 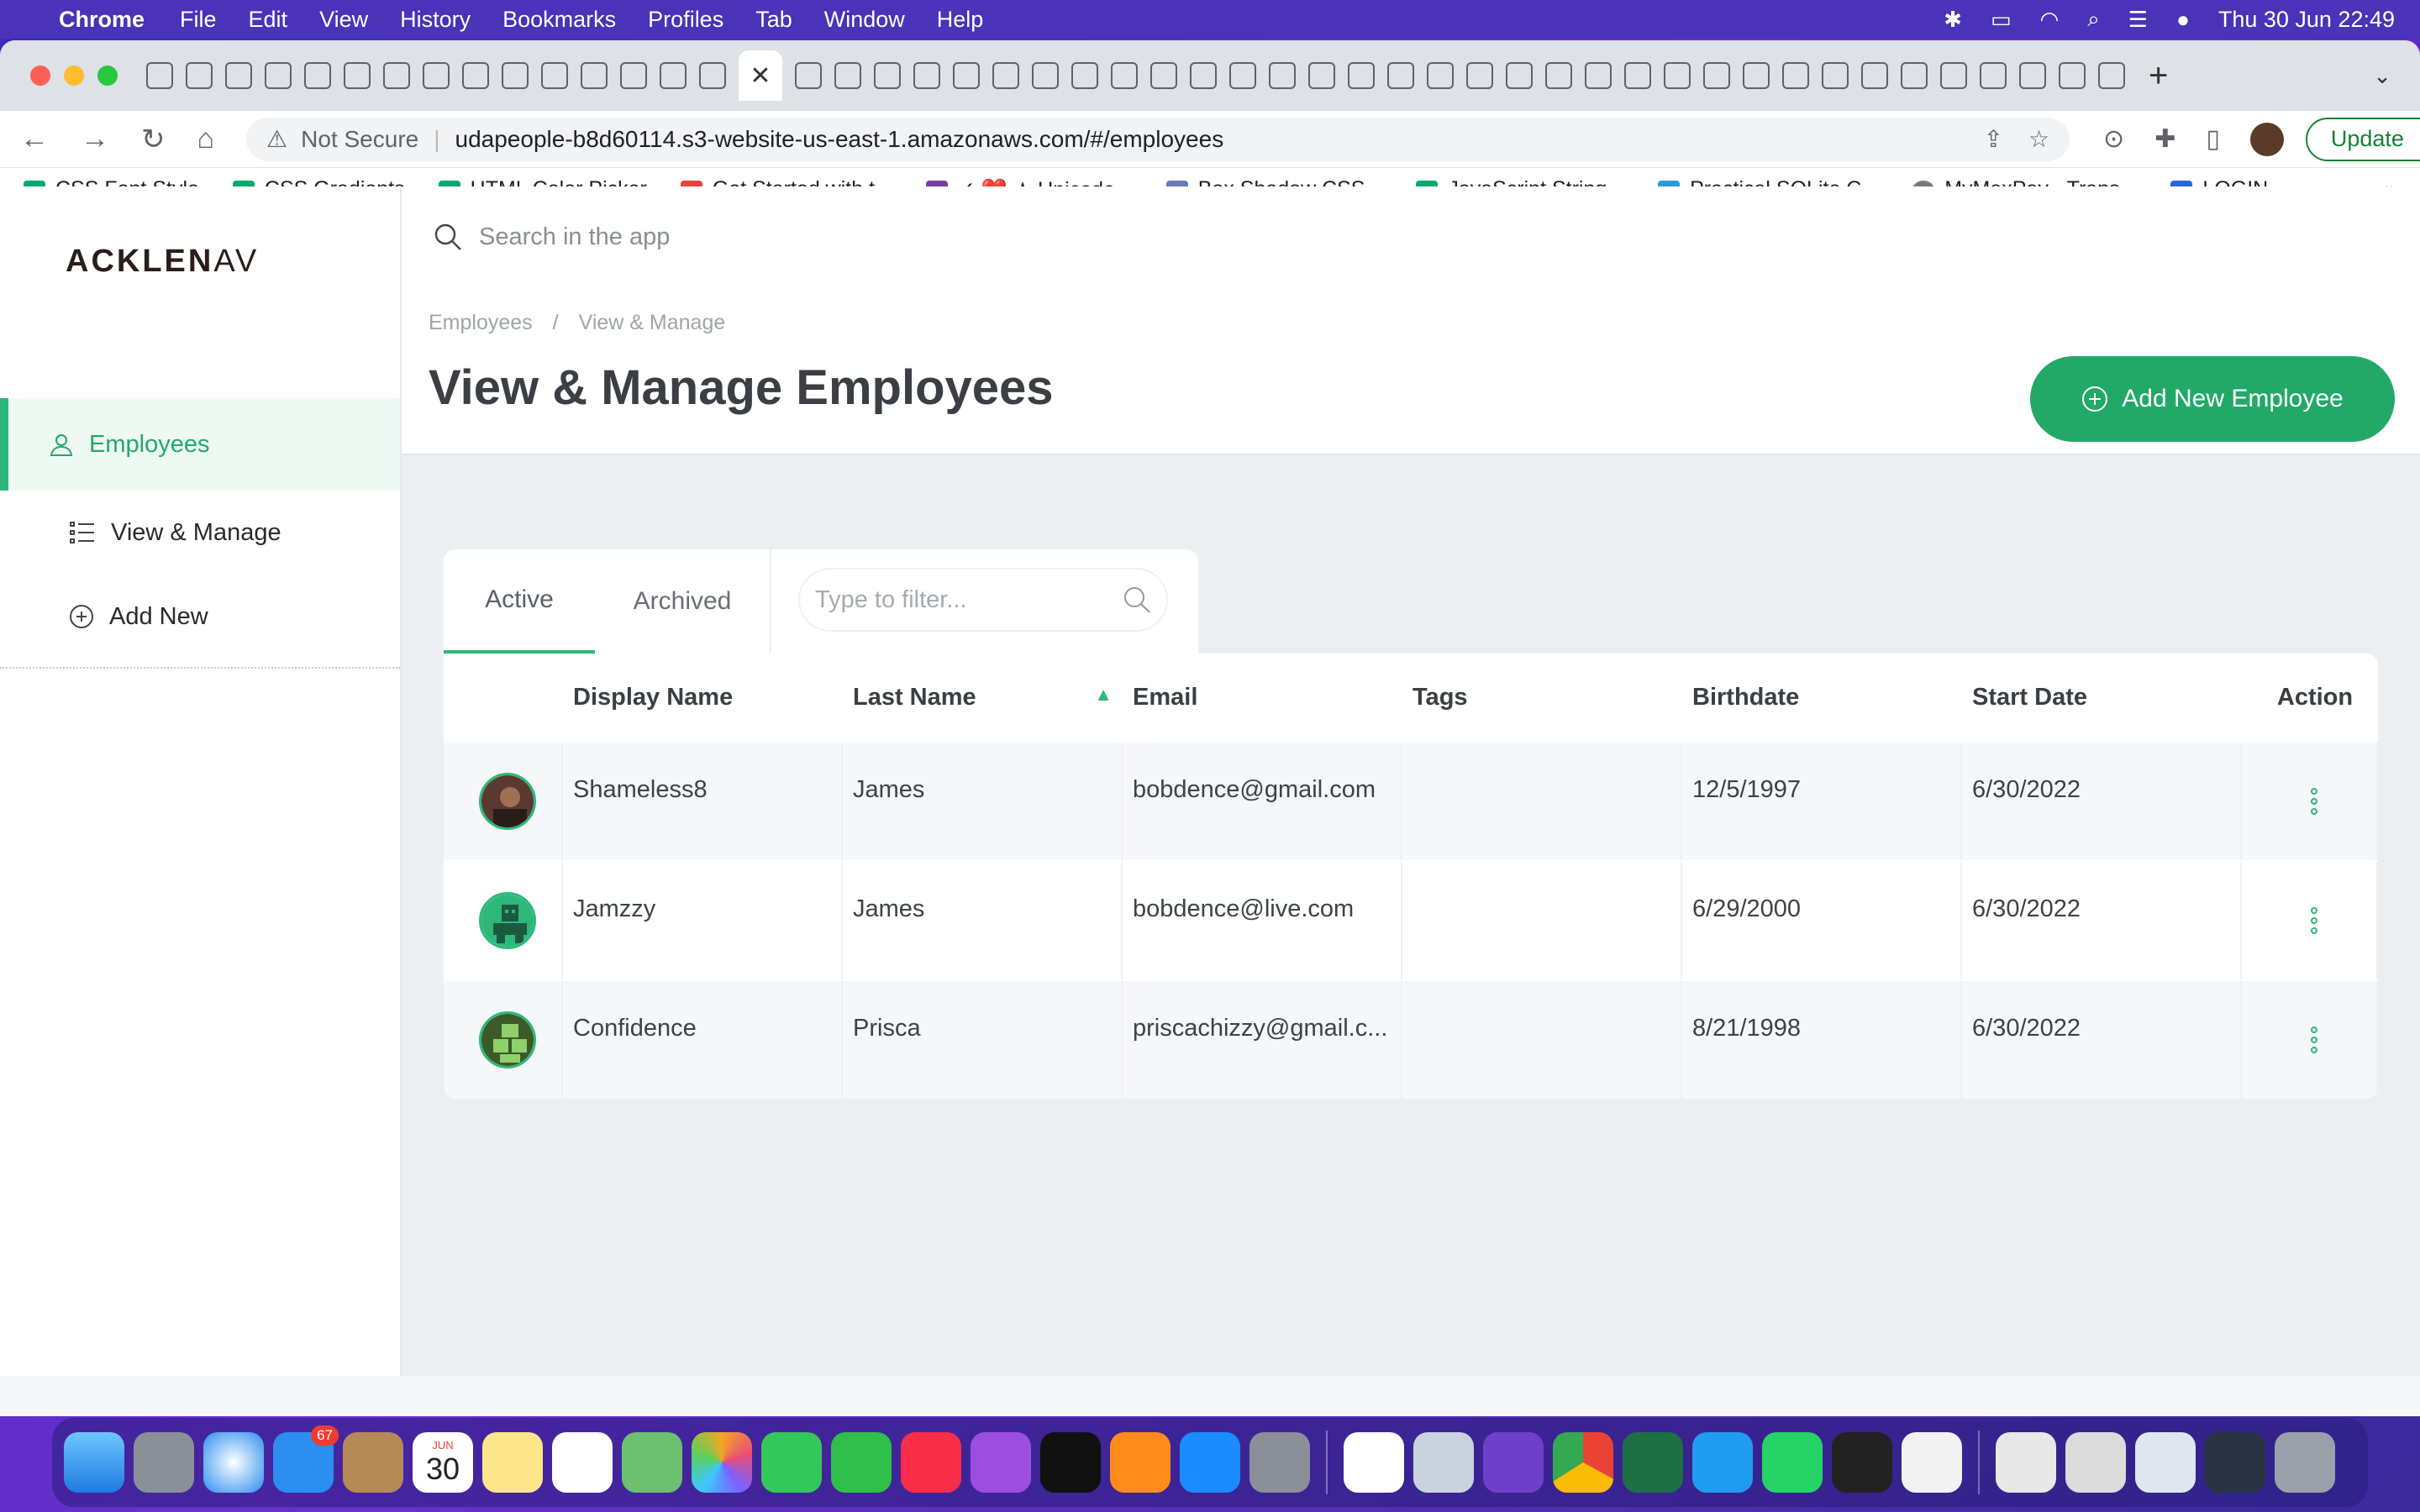 I want to click on powerpoint-tab-icon, so click(x=1953, y=75).